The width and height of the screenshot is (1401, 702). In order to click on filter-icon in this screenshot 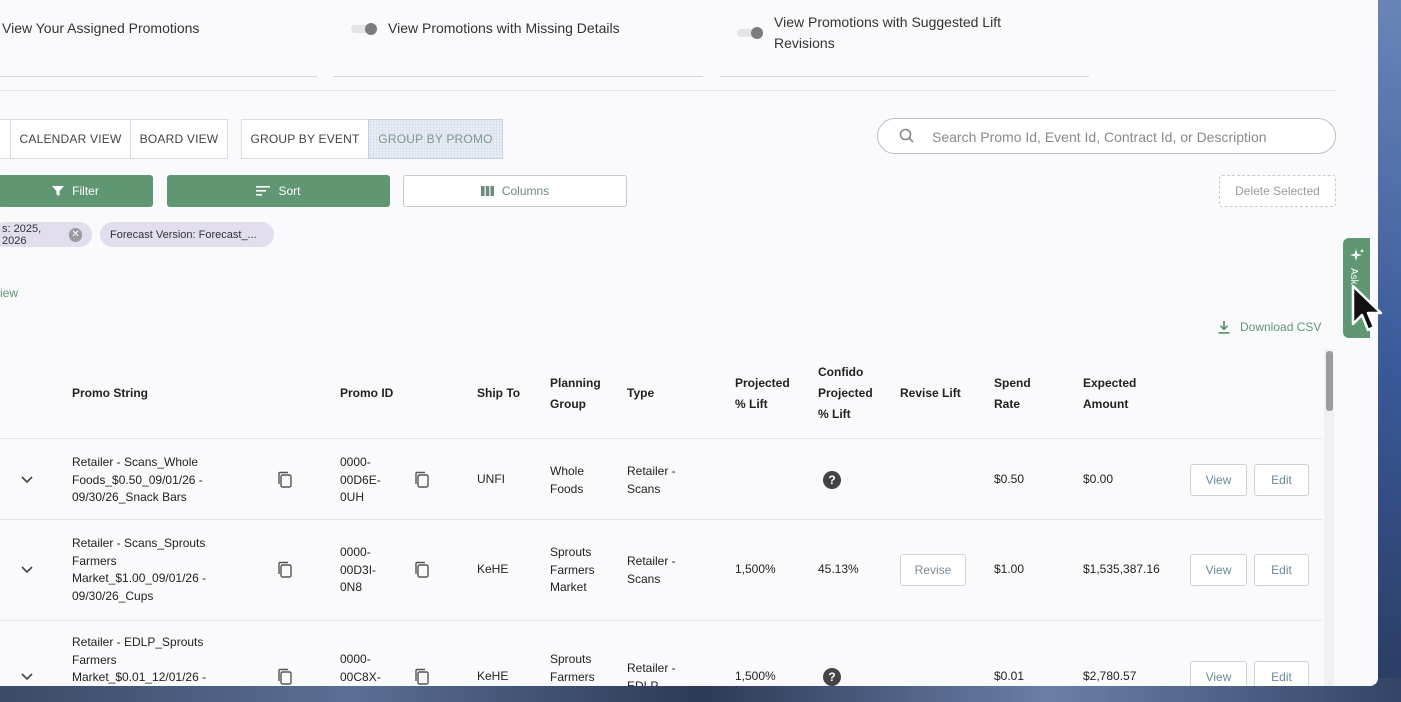, I will do `click(58, 191)`.